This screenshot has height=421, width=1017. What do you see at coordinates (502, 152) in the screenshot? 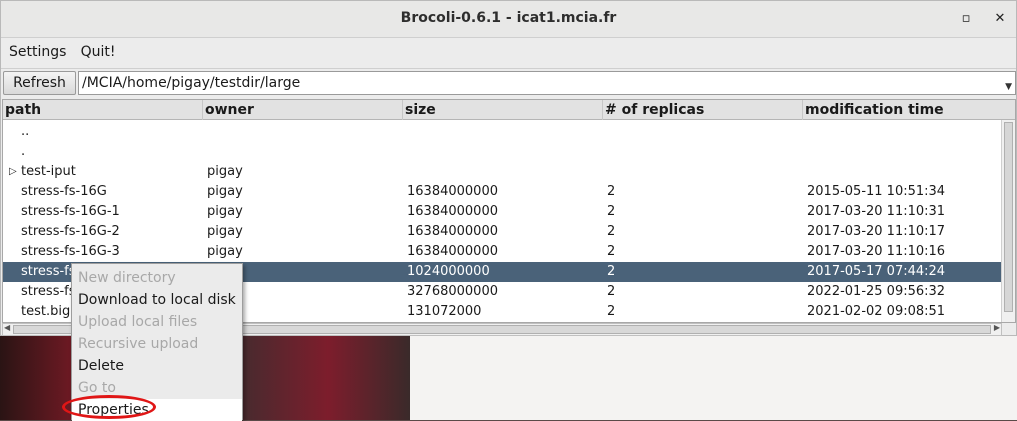
I see `table-row: .` at bounding box center [502, 152].